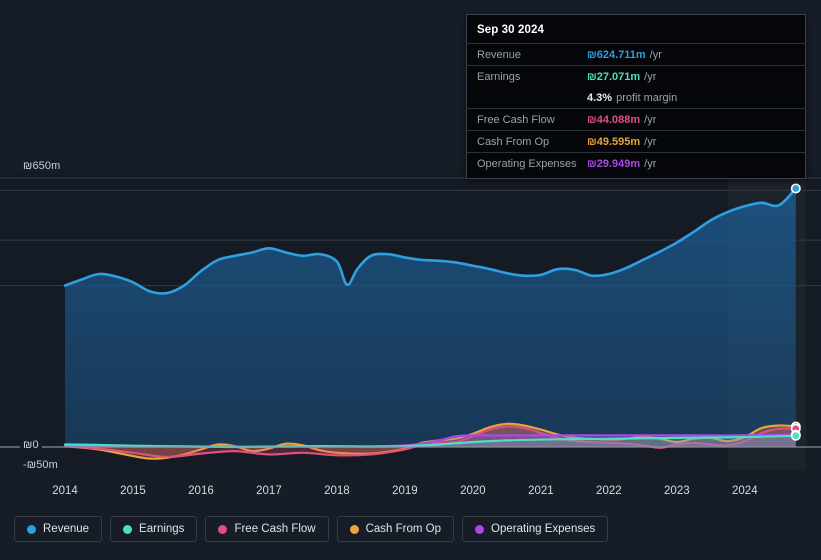 Image resolution: width=821 pixels, height=560 pixels. What do you see at coordinates (65, 491) in the screenshot?
I see `x-axis-tick-2014: 2014` at bounding box center [65, 491].